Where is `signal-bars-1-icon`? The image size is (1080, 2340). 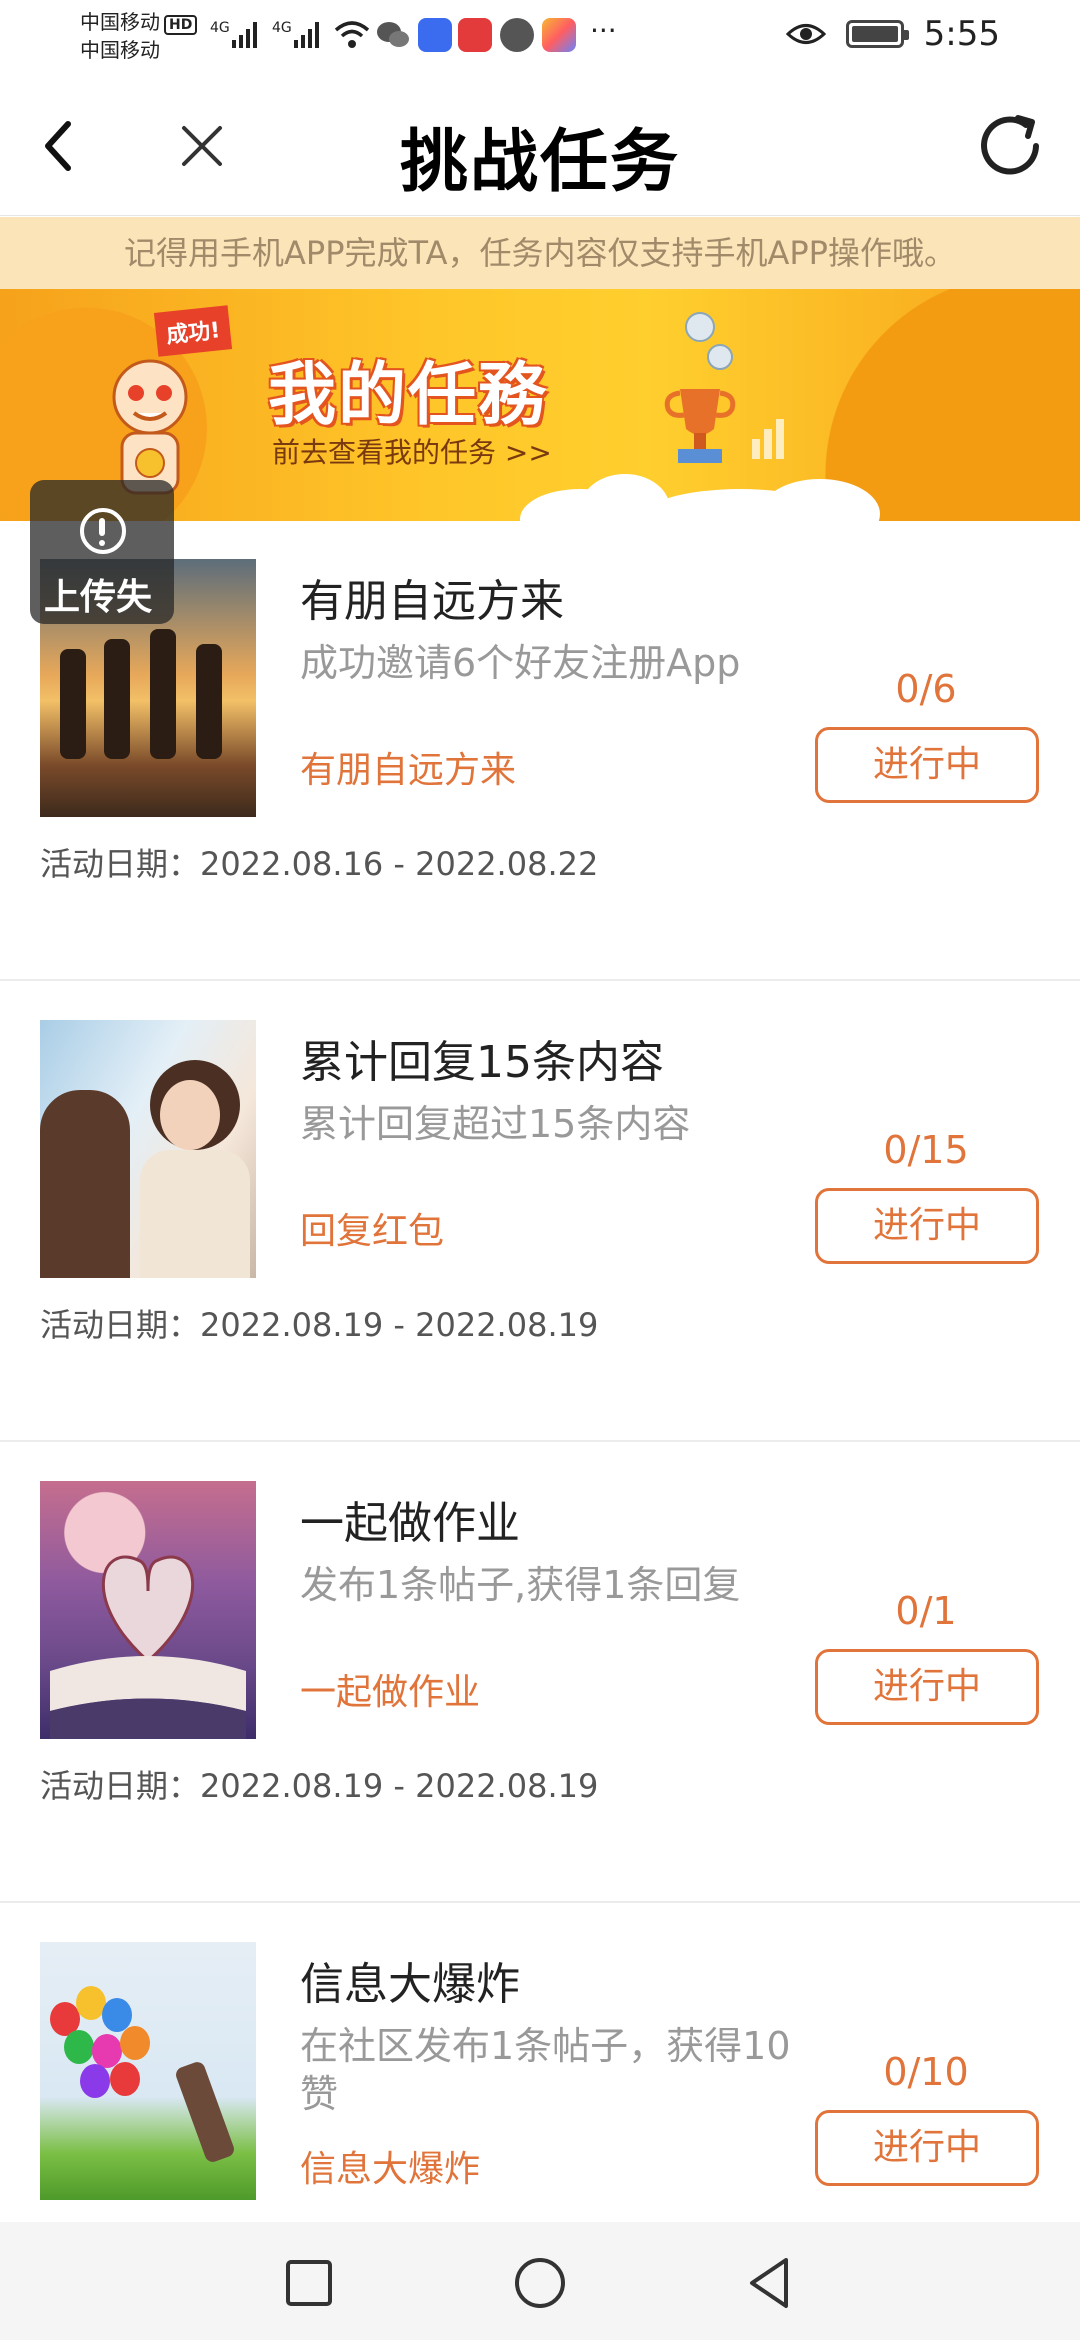 signal-bars-1-icon is located at coordinates (244, 35).